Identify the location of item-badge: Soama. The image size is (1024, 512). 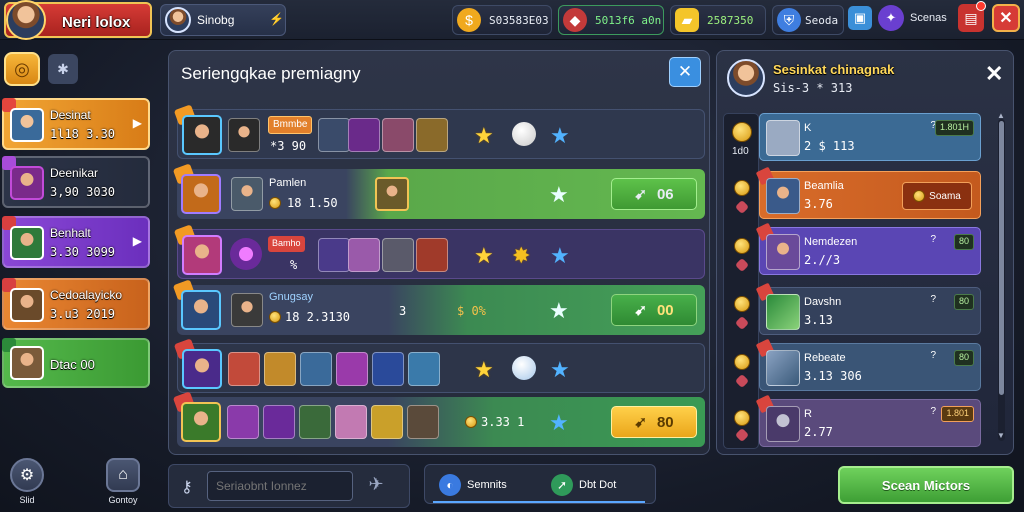
(937, 196).